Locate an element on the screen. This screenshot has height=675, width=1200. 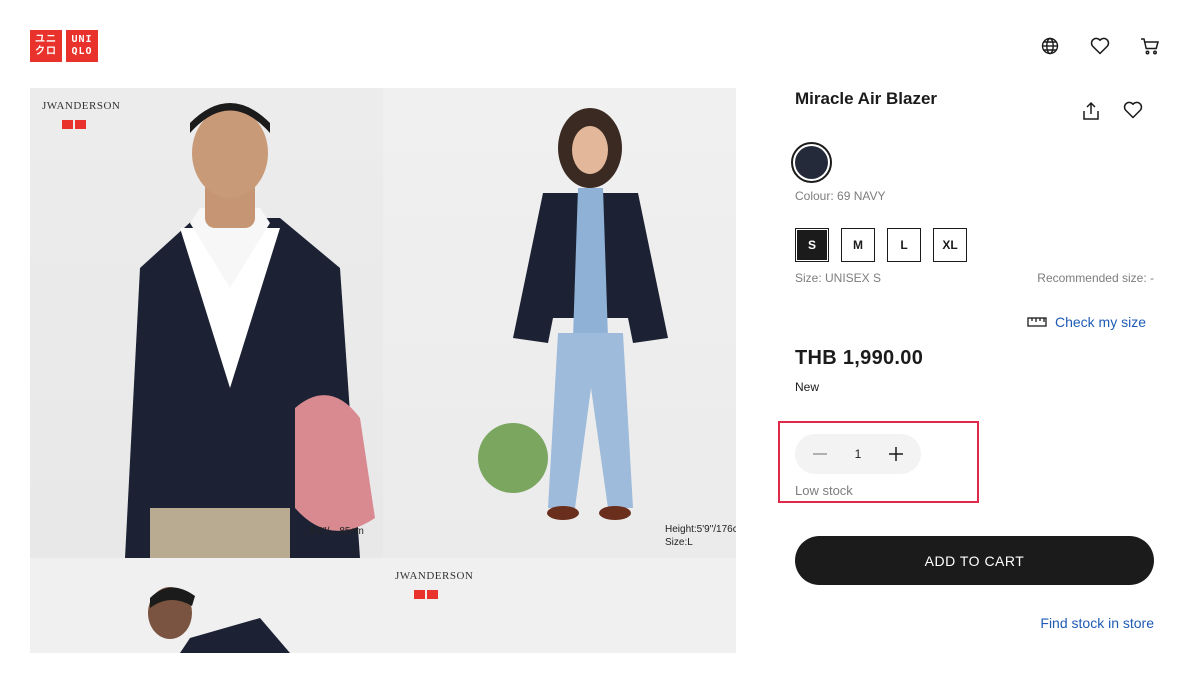
photo-2-caption-size: Size:L is located at coordinates (679, 542).